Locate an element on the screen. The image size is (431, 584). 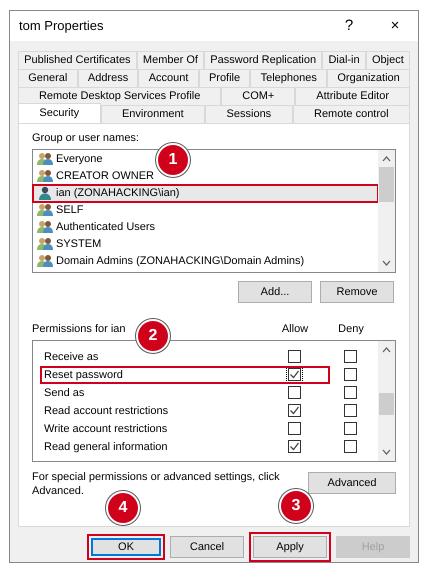
user-list-item: Domain Admins (ZONAHACKING\Domain Admins) is located at coordinates (170, 261).